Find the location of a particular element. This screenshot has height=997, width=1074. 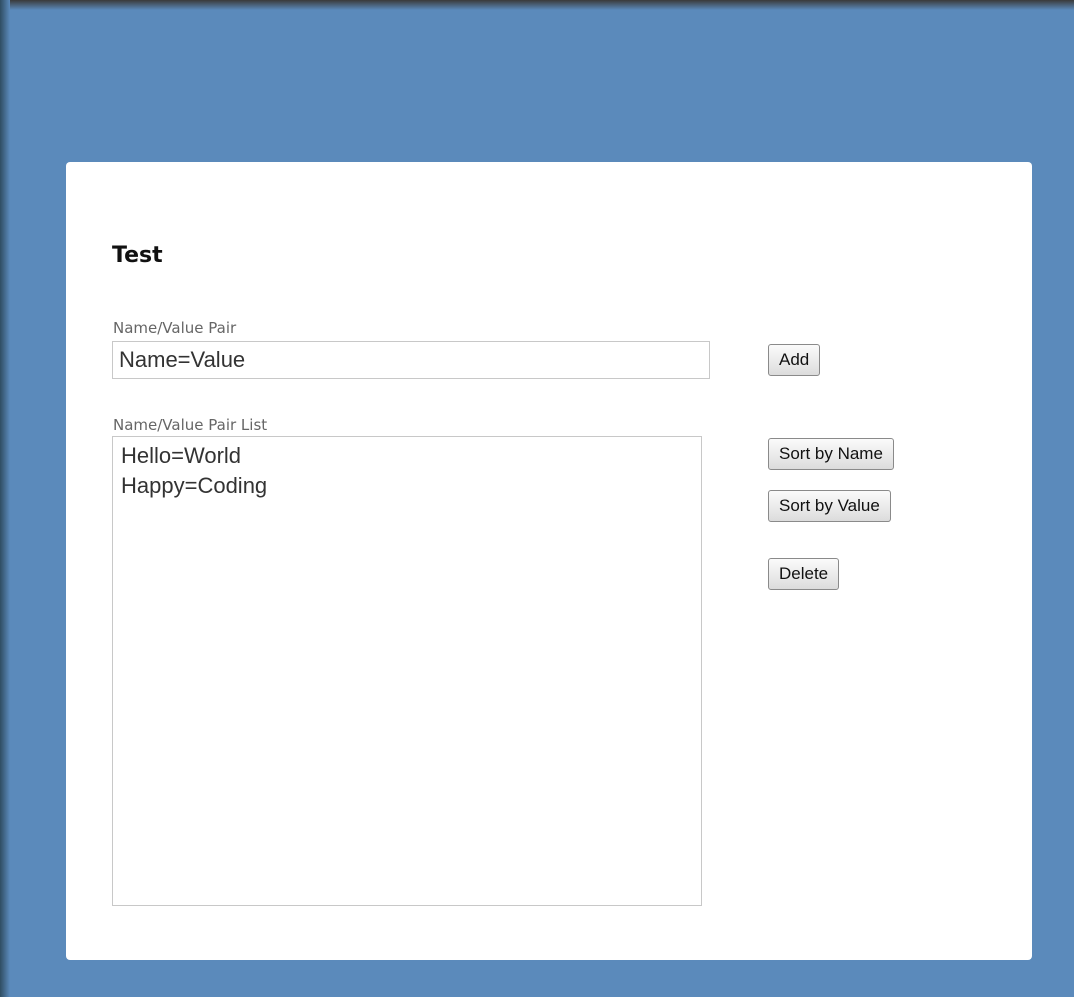

name-value-input is located at coordinates (411, 360).